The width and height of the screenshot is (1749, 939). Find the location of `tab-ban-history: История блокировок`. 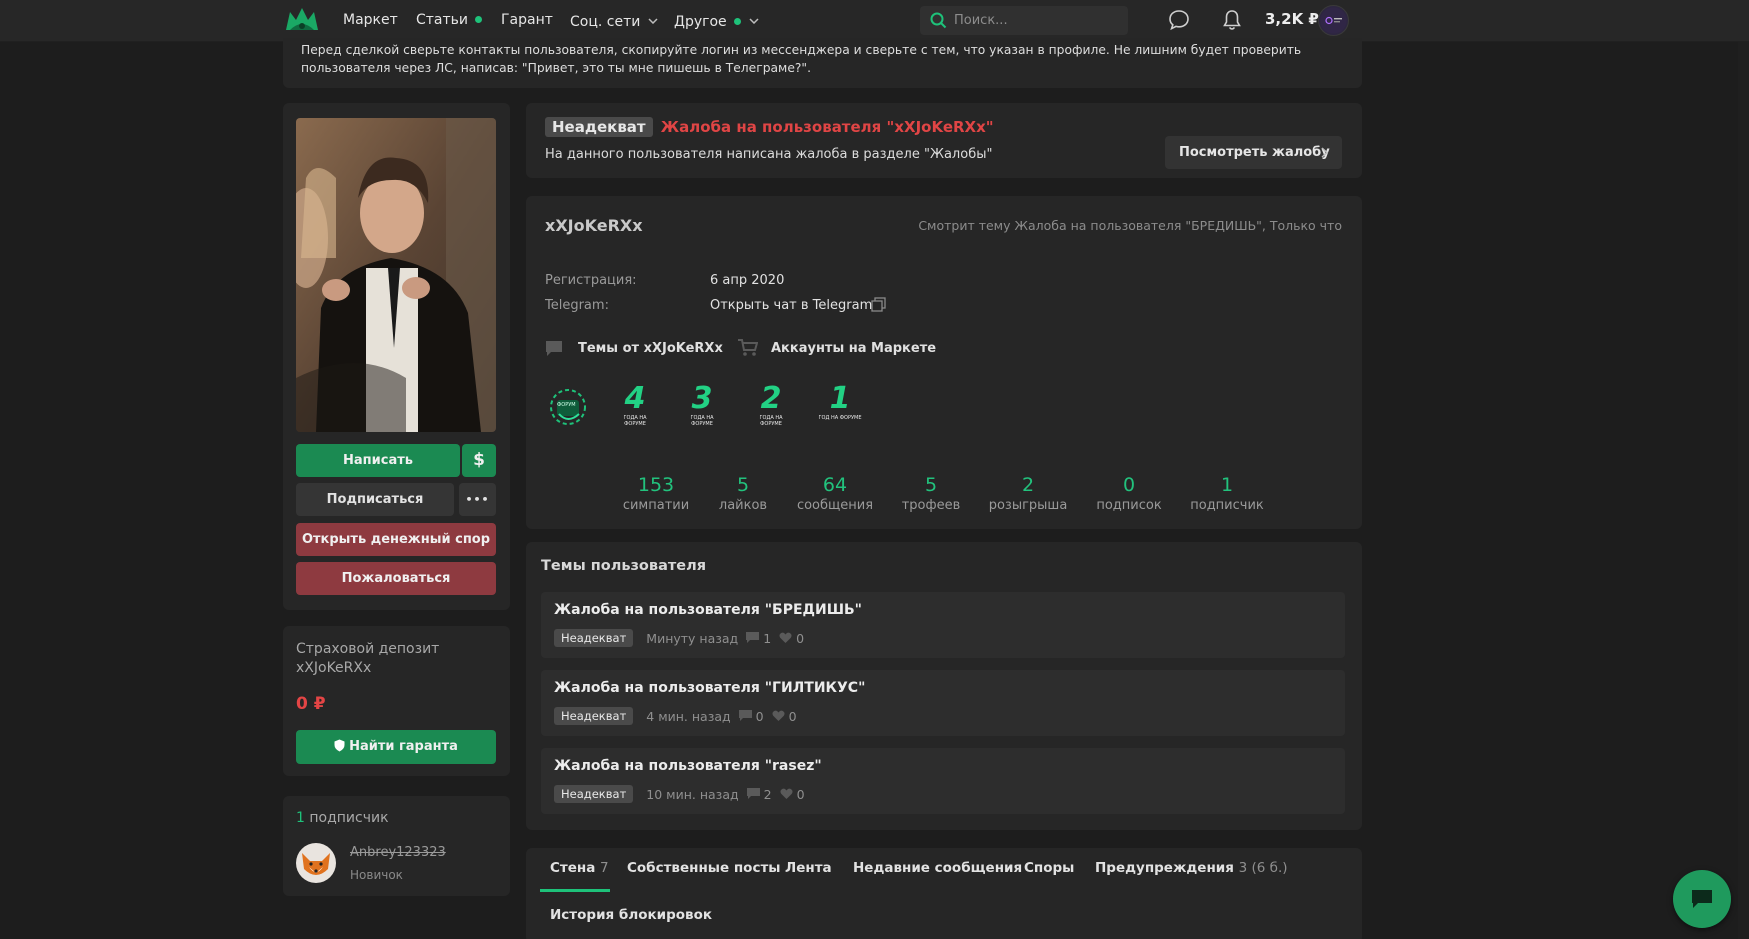

tab-ban-history: История блокировок is located at coordinates (631, 915).